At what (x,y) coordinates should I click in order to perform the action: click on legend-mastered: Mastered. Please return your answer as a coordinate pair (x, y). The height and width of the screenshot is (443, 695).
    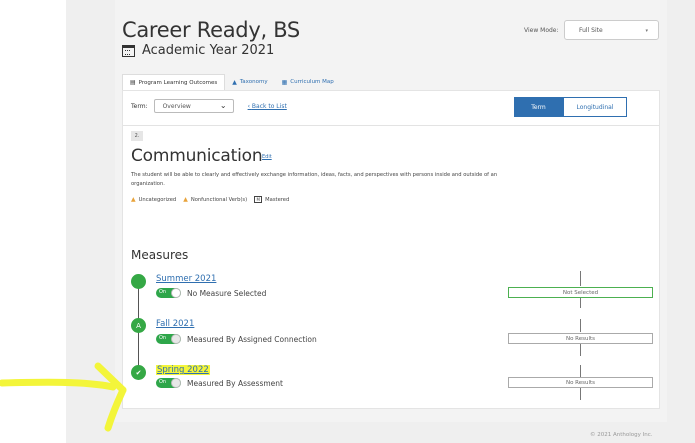
    Looking at the image, I should click on (277, 199).